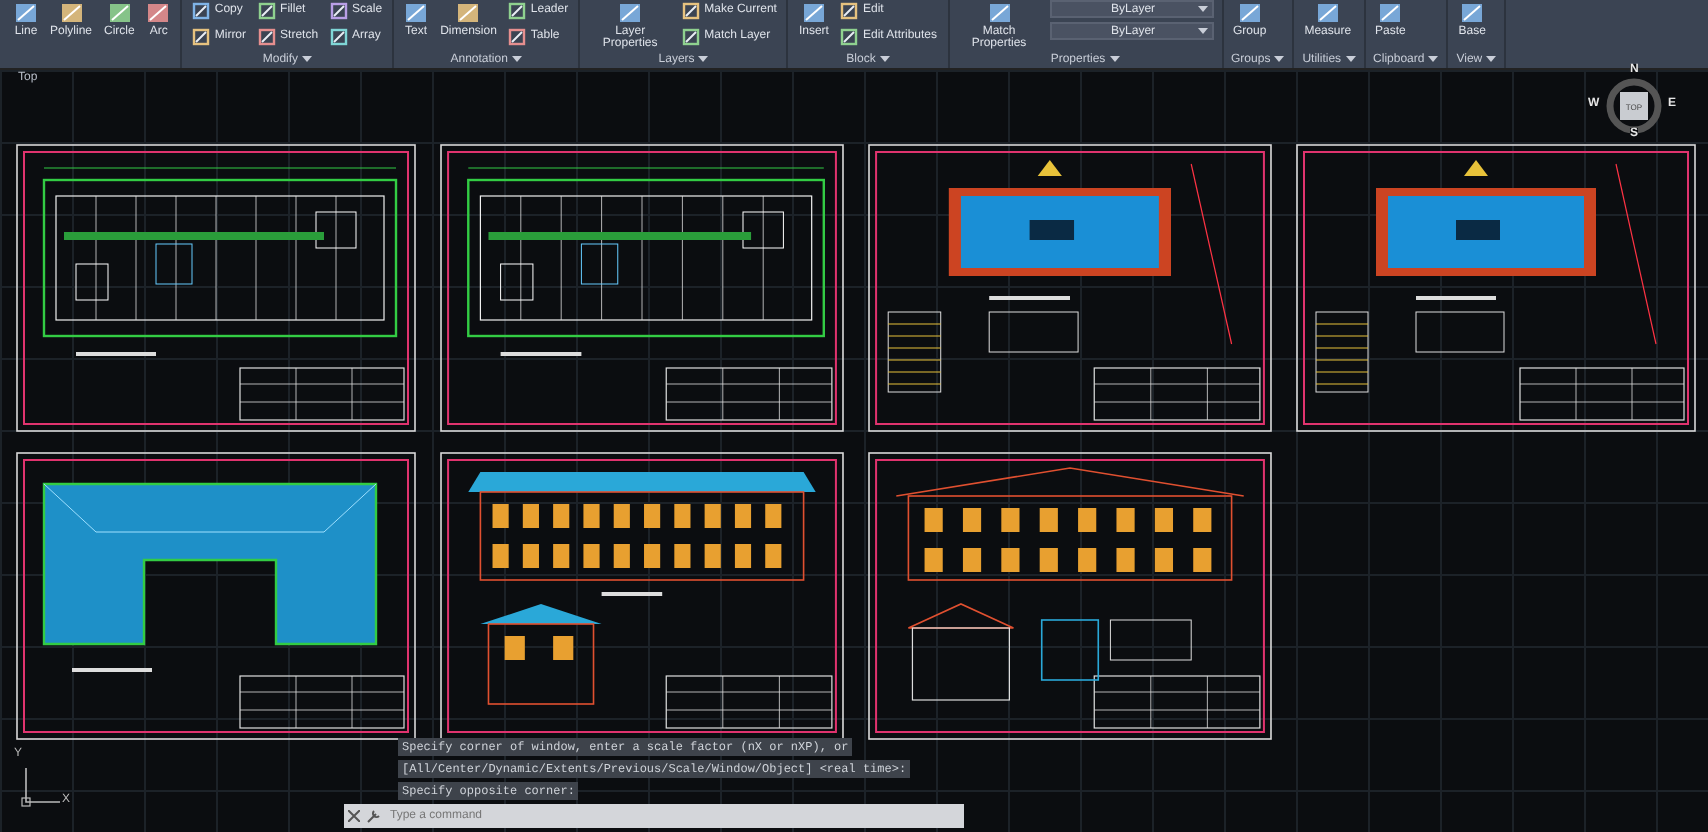 The image size is (1708, 832). What do you see at coordinates (1634, 106) in the screenshot?
I see `compass-ring-icon` at bounding box center [1634, 106].